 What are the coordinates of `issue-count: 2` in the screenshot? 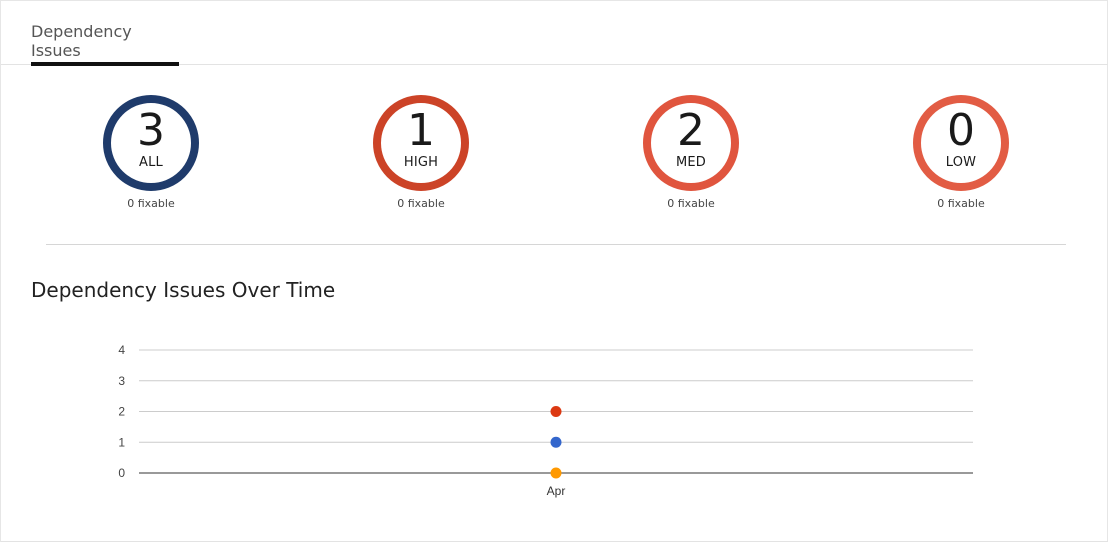 It's located at (691, 130).